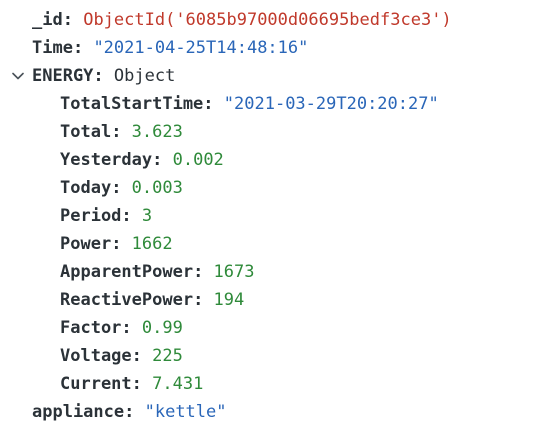 This screenshot has height=432, width=550. Describe the element at coordinates (144, 76) in the screenshot. I see `field-type: Object` at that location.